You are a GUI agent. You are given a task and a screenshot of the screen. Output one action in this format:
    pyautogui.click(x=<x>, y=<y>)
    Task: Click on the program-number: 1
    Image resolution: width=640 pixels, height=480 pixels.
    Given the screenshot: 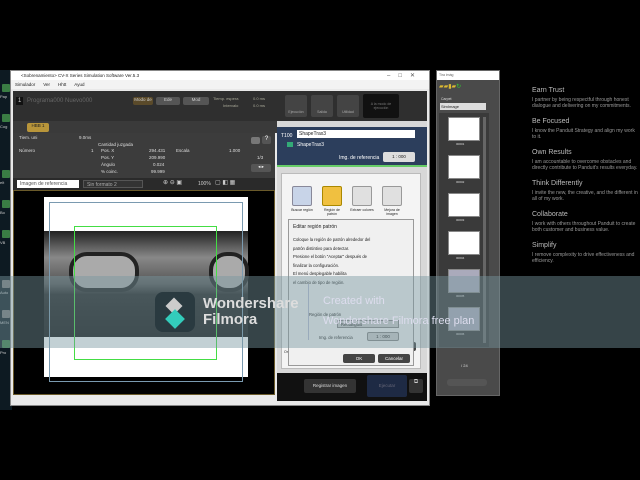 What is the action you would take?
    pyautogui.click(x=20, y=101)
    